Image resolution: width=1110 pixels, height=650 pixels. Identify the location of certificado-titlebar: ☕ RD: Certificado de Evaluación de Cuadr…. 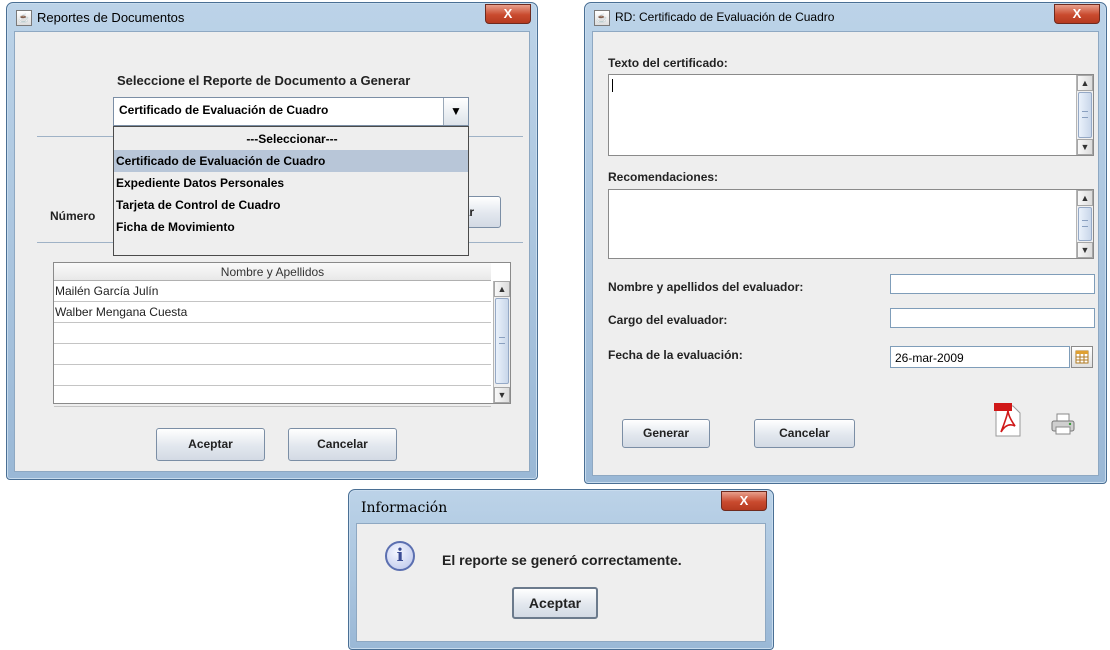
(845, 17).